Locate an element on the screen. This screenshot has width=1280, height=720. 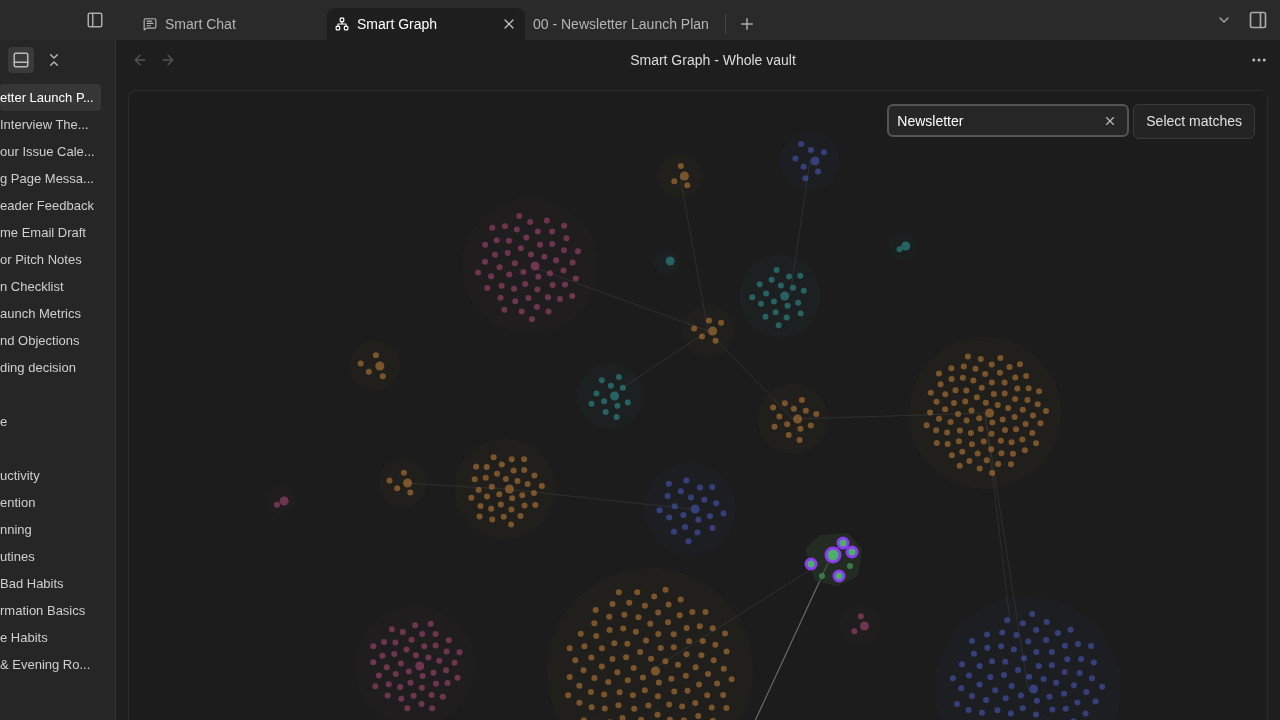
file-item: nning is located at coordinates (50, 529).